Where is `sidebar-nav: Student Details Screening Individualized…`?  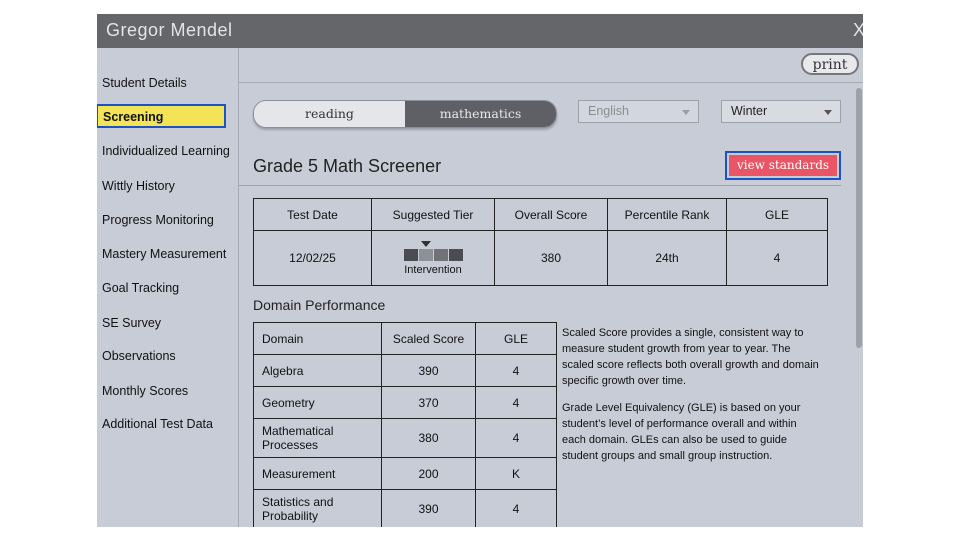
sidebar-nav: Student Details Screening Individualized… is located at coordinates (168, 287).